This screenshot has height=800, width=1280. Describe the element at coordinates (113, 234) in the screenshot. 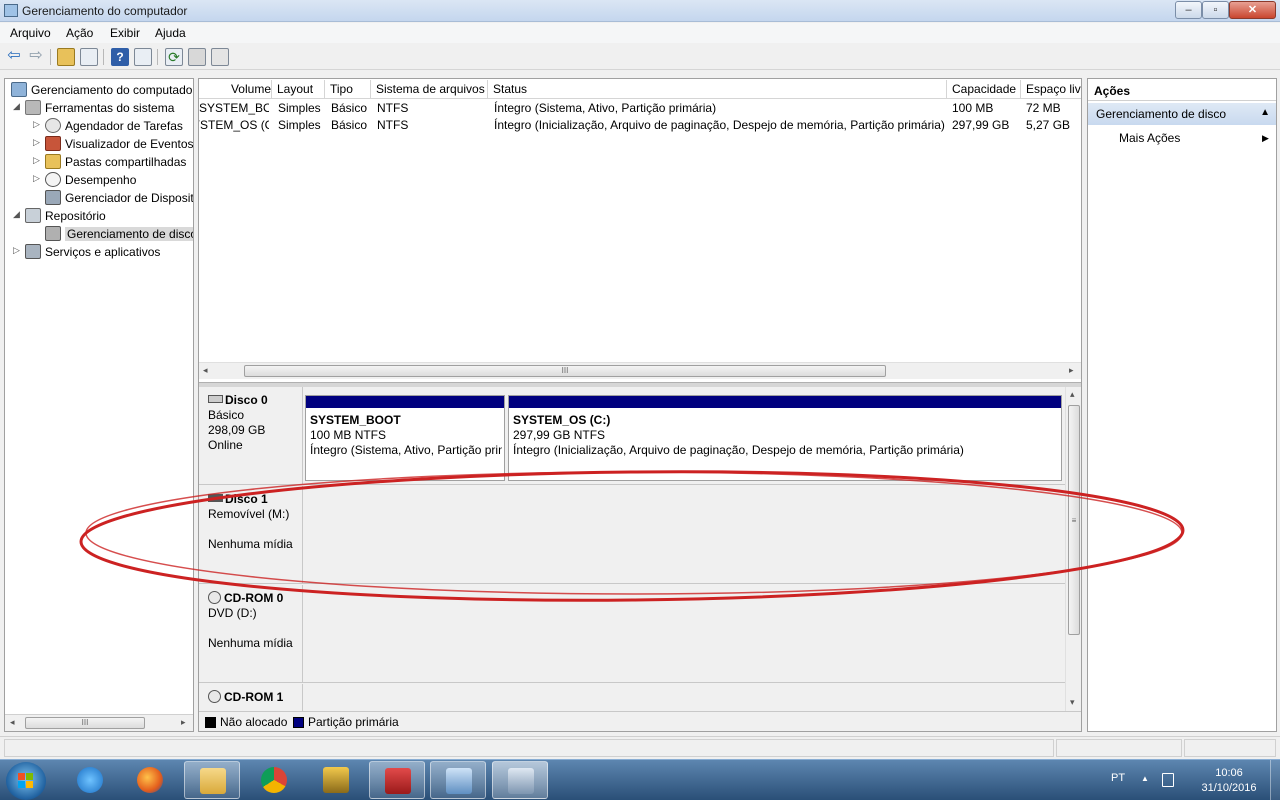

I see `tree-disk-management: Gerenciamento de disco` at that location.